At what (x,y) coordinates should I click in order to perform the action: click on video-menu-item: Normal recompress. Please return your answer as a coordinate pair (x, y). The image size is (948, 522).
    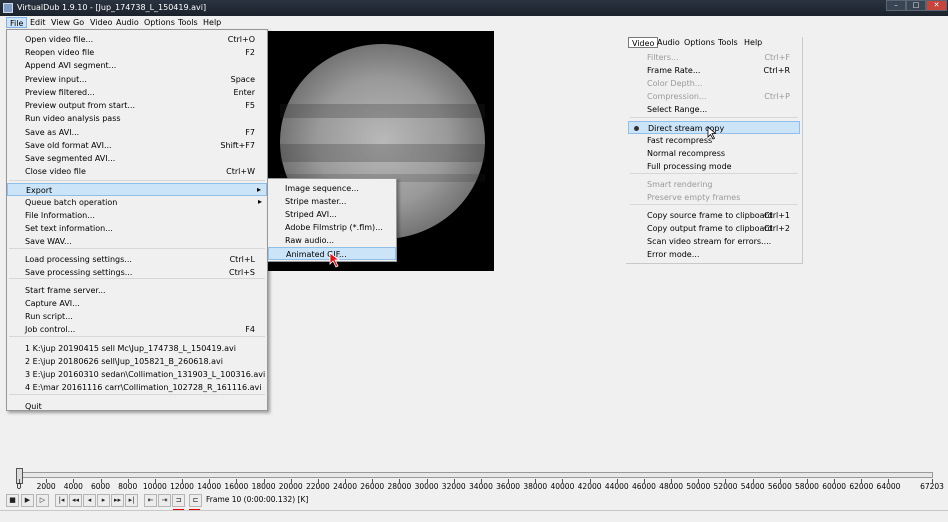
    Looking at the image, I should click on (714, 153).